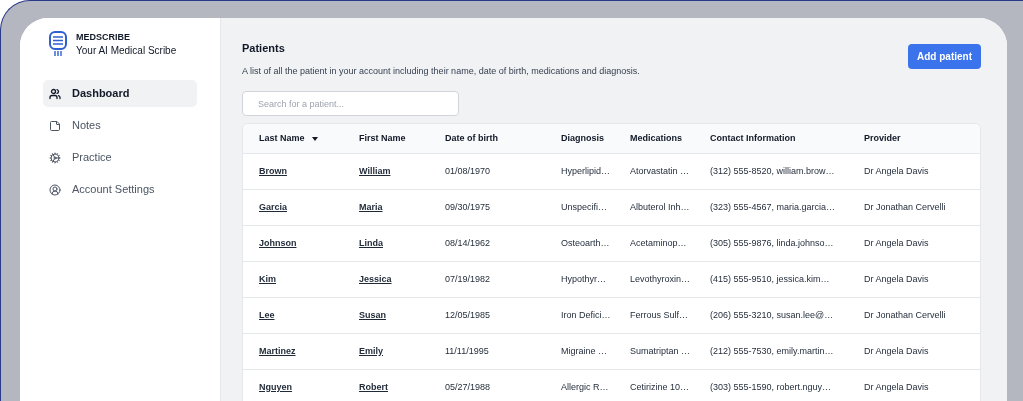  I want to click on sidebar-item: Account Settings, so click(120, 189).